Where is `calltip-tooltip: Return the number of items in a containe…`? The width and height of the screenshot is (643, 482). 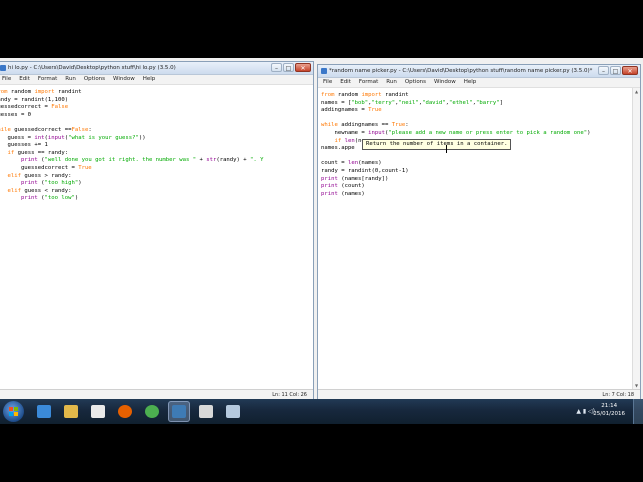 calltip-tooltip: Return the number of items in a containe… is located at coordinates (437, 144).